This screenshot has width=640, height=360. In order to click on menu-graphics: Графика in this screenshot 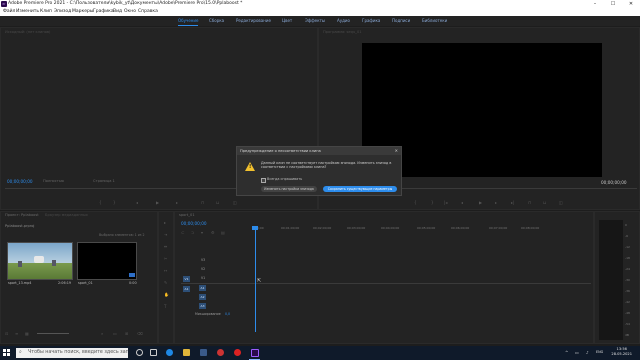, I will do `click(103, 12)`.